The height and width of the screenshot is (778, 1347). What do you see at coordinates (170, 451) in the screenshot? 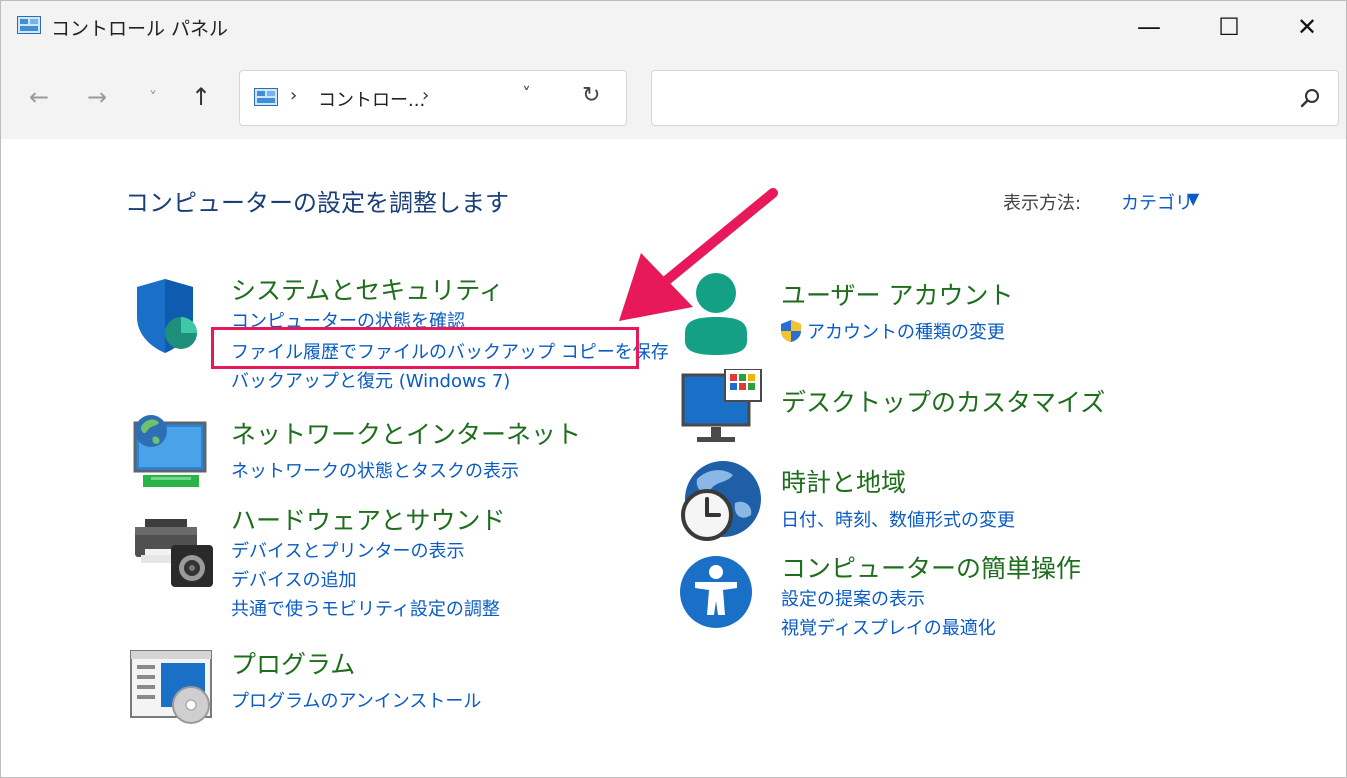
I see `network-globe-icon` at bounding box center [170, 451].